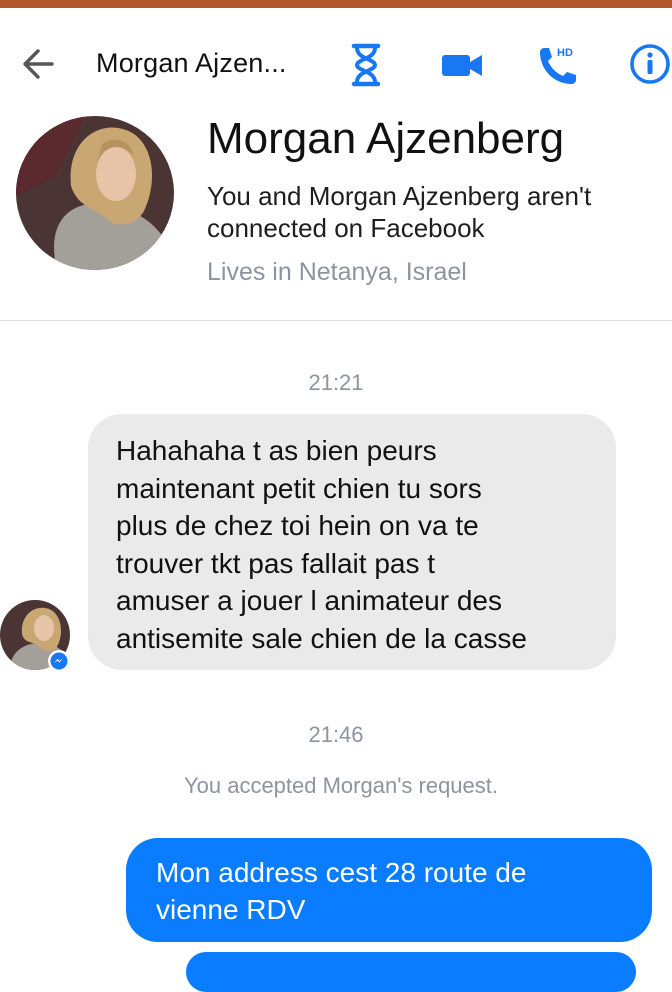  Describe the element at coordinates (565, 53) in the screenshot. I see `hd-badge: HD` at that location.